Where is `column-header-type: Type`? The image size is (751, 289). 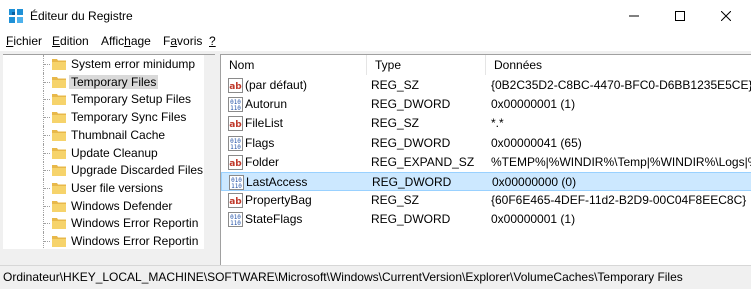 column-header-type: Type is located at coordinates (426, 65).